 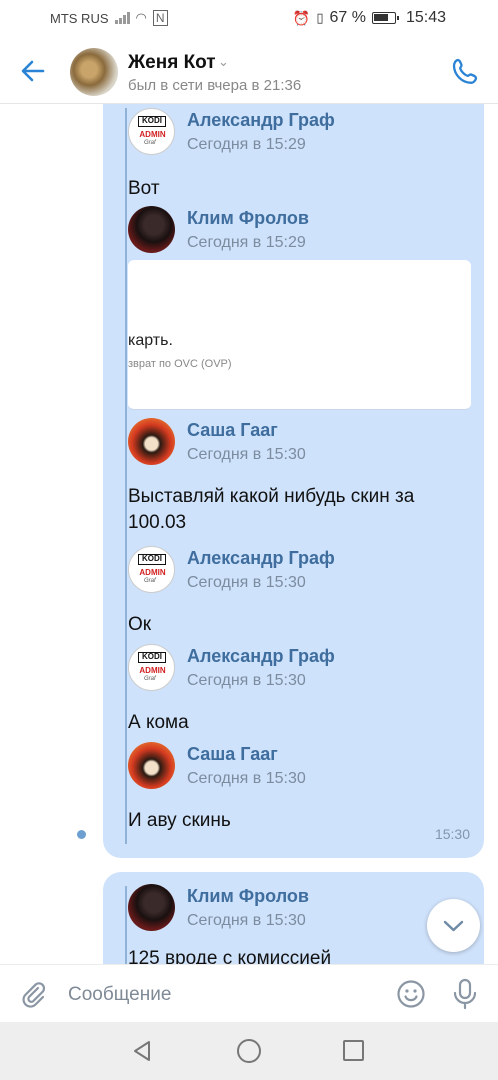 I want to click on chat-header: Женя Кот ⌄ был в сети вчера в 21:36, so click(x=249, y=71).